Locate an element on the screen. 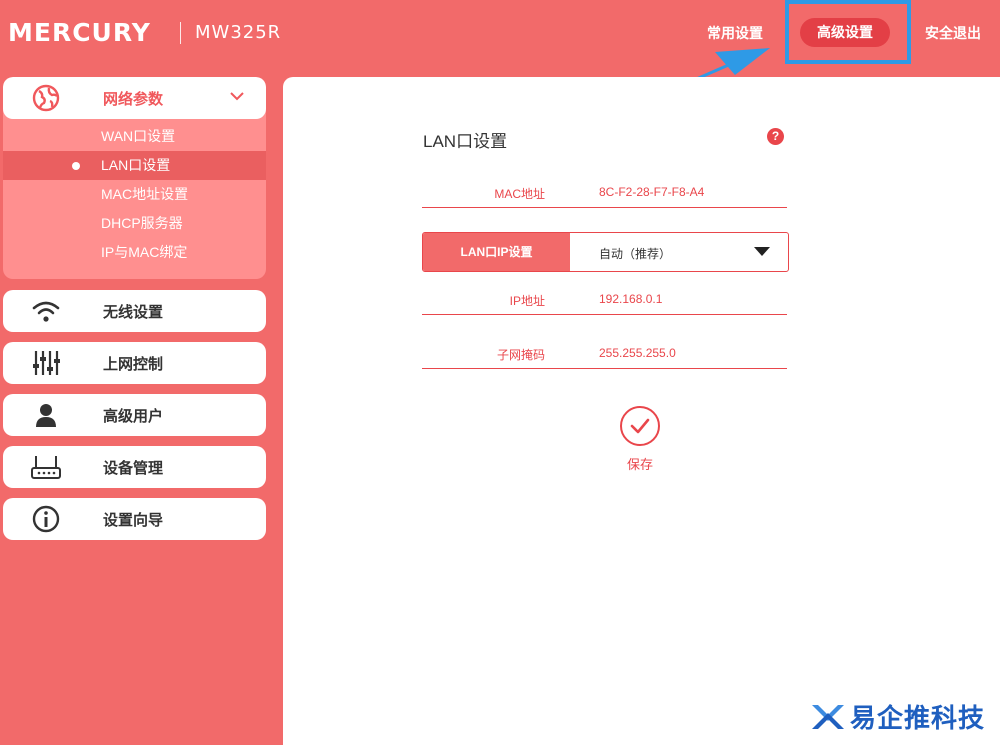 The image size is (1000, 745). sliders-icon is located at coordinates (53, 363).